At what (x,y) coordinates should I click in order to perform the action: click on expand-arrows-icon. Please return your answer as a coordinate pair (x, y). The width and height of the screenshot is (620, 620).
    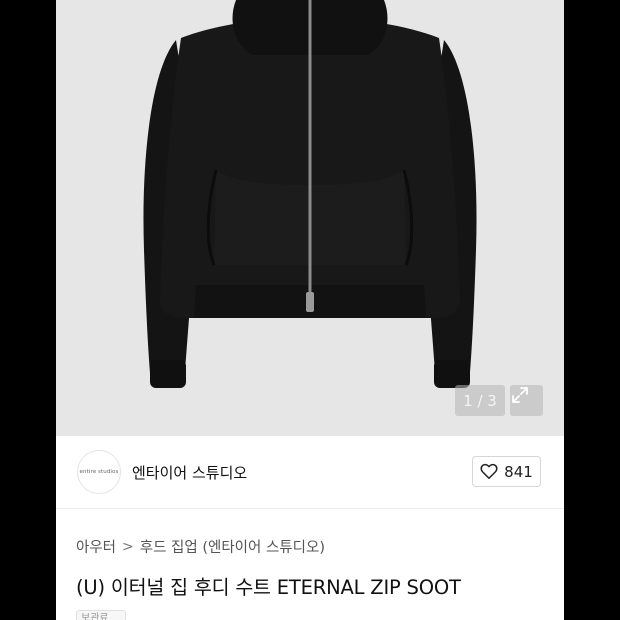
    Looking at the image, I should click on (520, 395).